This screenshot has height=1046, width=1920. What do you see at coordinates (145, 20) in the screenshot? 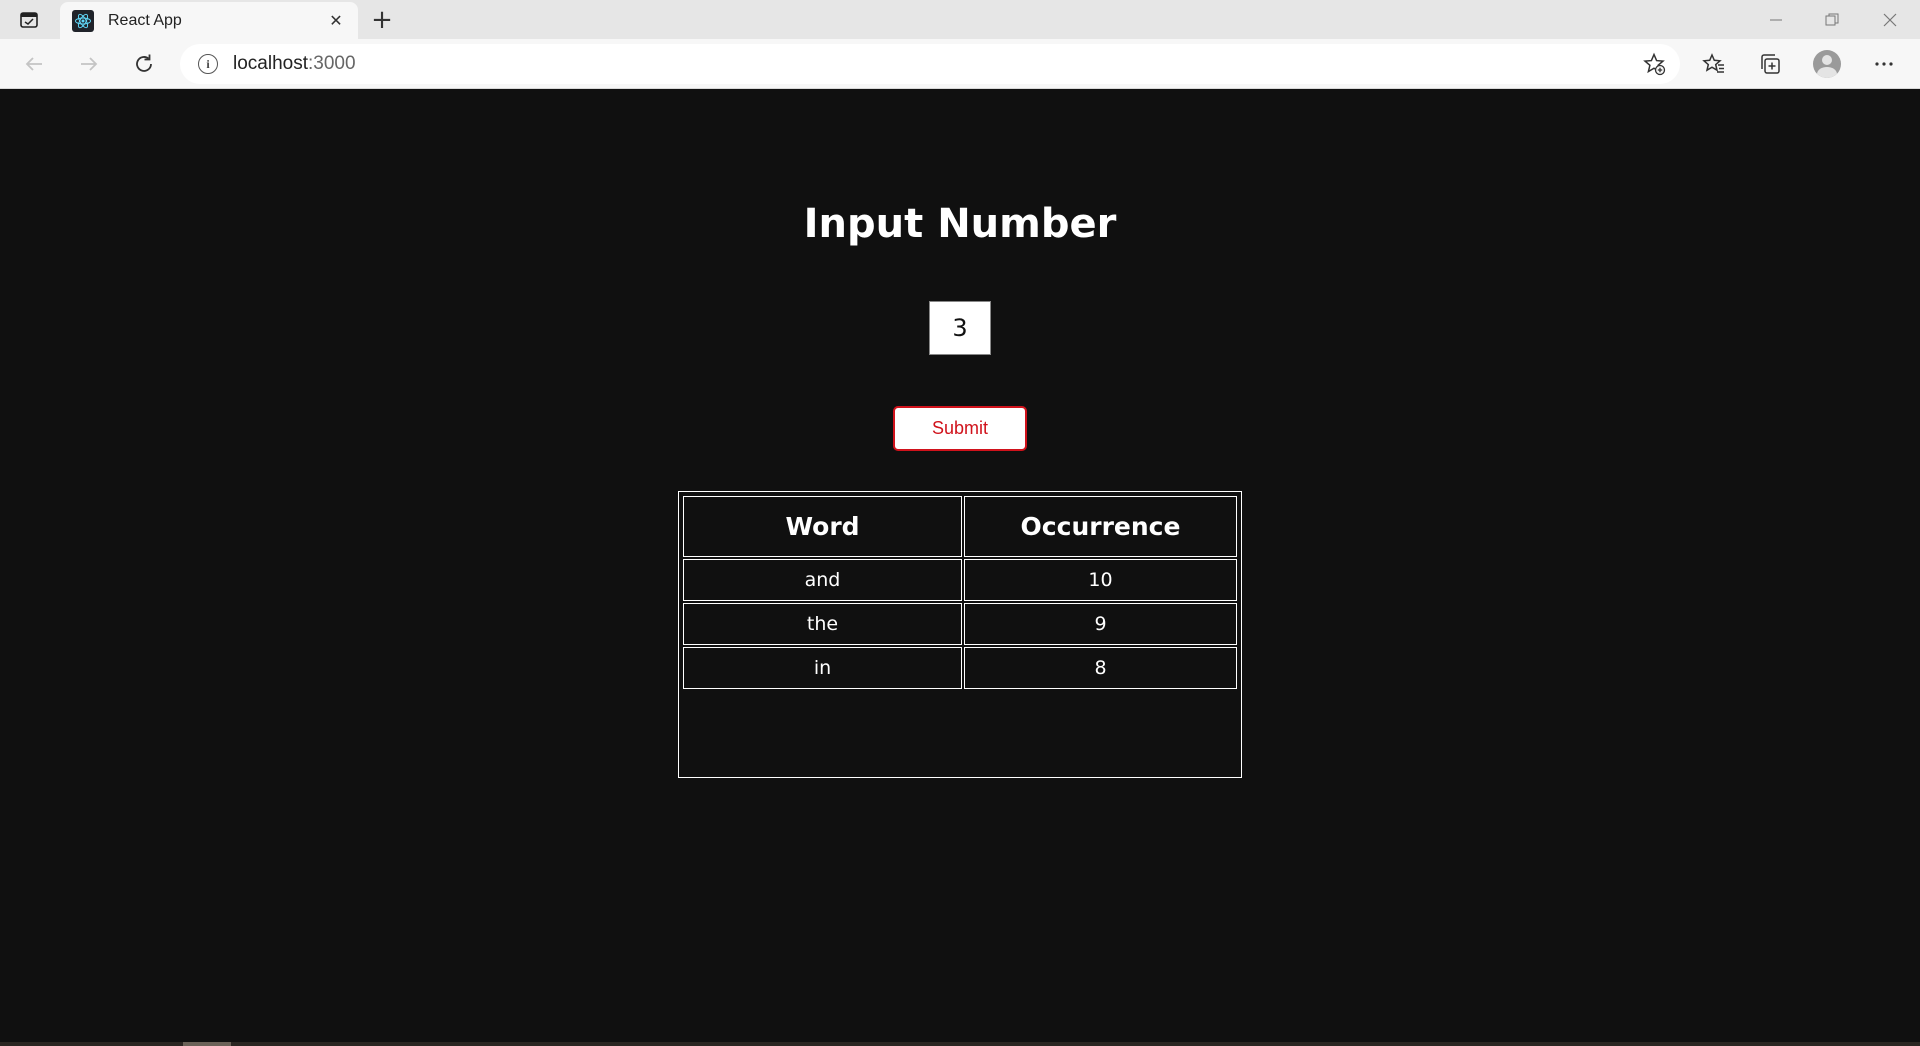
I see `tab-title: React App` at bounding box center [145, 20].